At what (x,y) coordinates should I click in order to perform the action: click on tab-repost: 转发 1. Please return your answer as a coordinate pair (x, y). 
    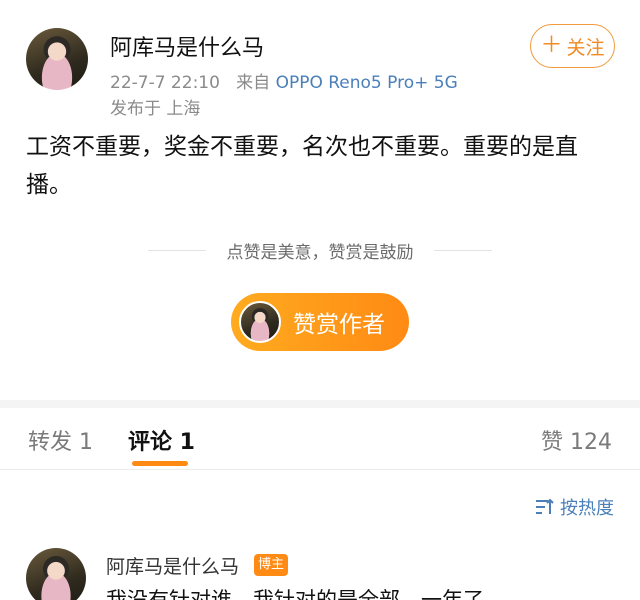
    Looking at the image, I should click on (60, 440).